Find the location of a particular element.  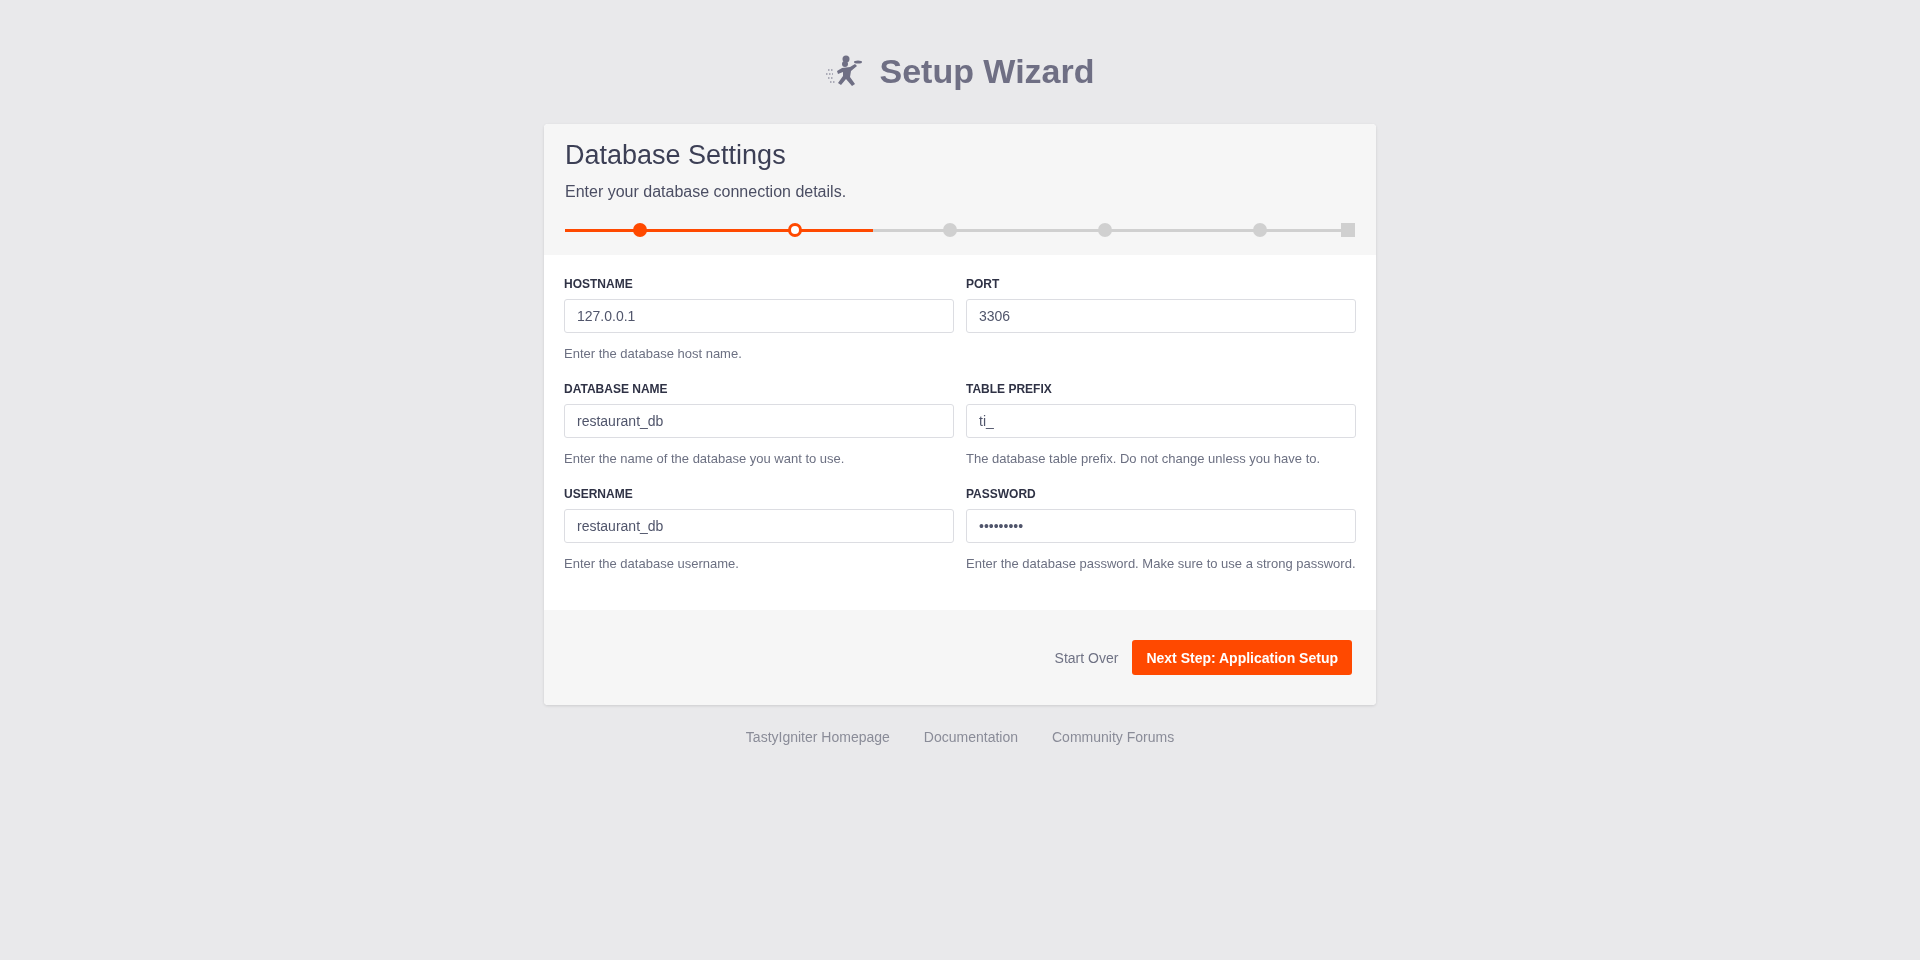

field-label: DATABASE NAME is located at coordinates (616, 389).